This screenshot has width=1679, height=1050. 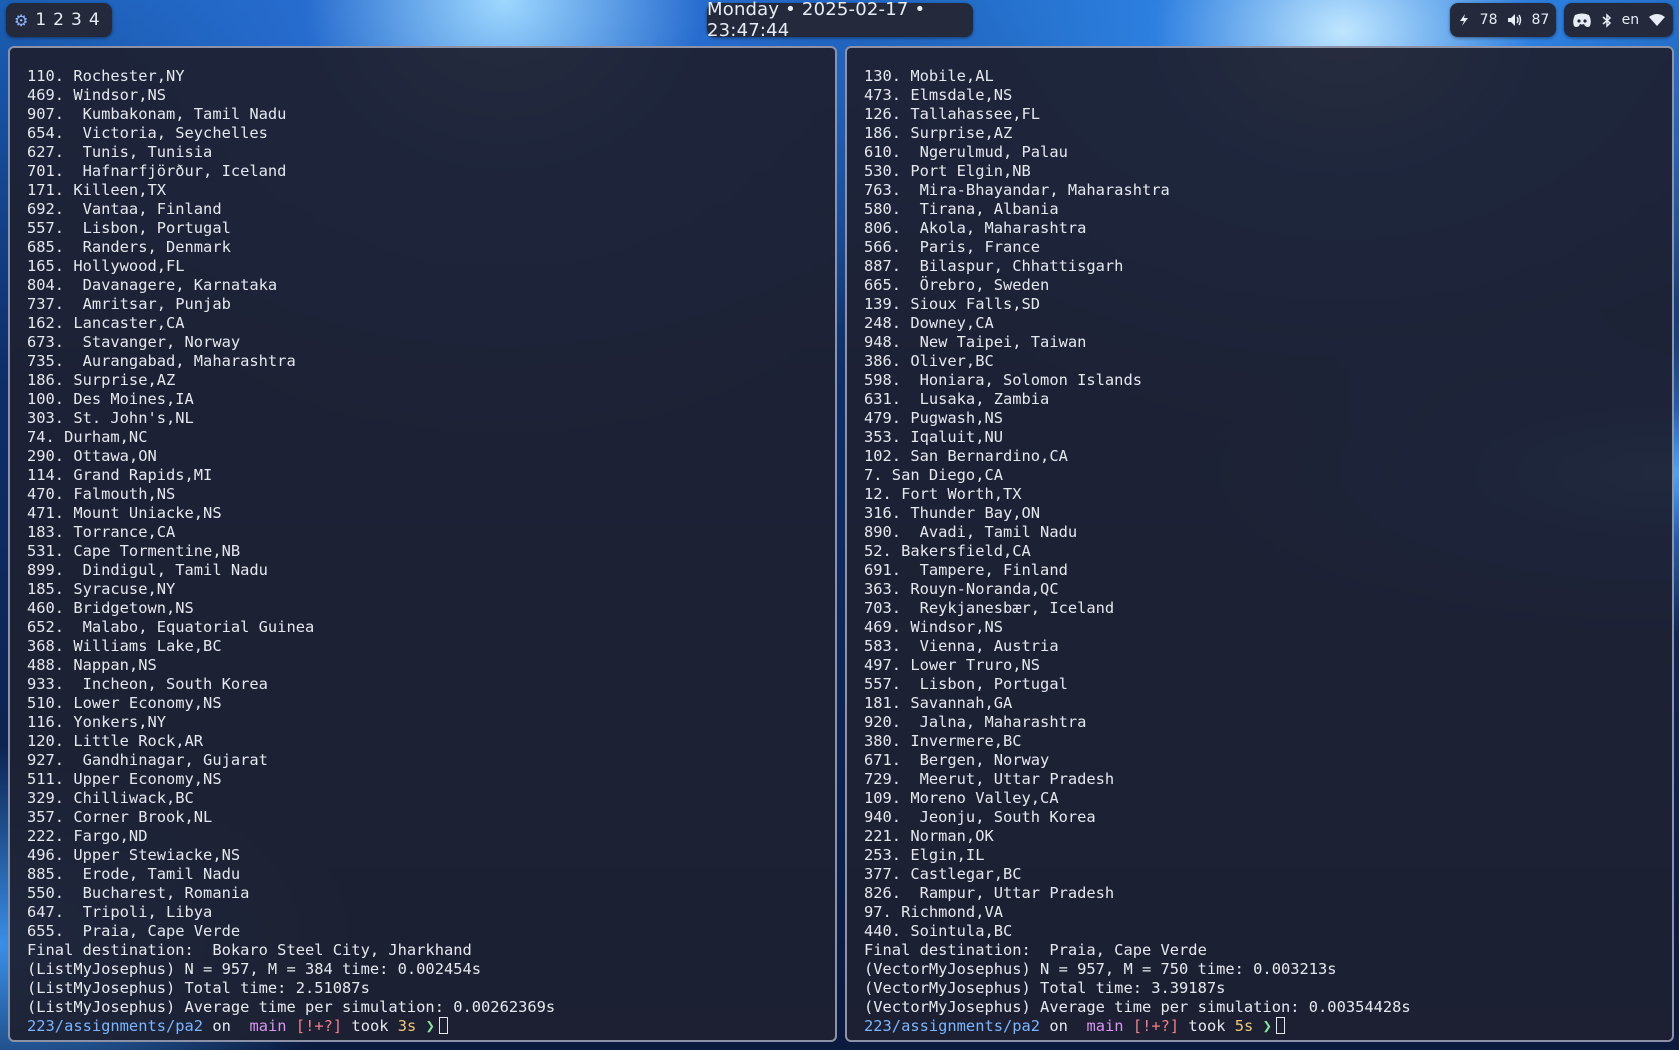 I want to click on output-line: 885. Erode, Tamil Nadu, so click(x=134, y=874).